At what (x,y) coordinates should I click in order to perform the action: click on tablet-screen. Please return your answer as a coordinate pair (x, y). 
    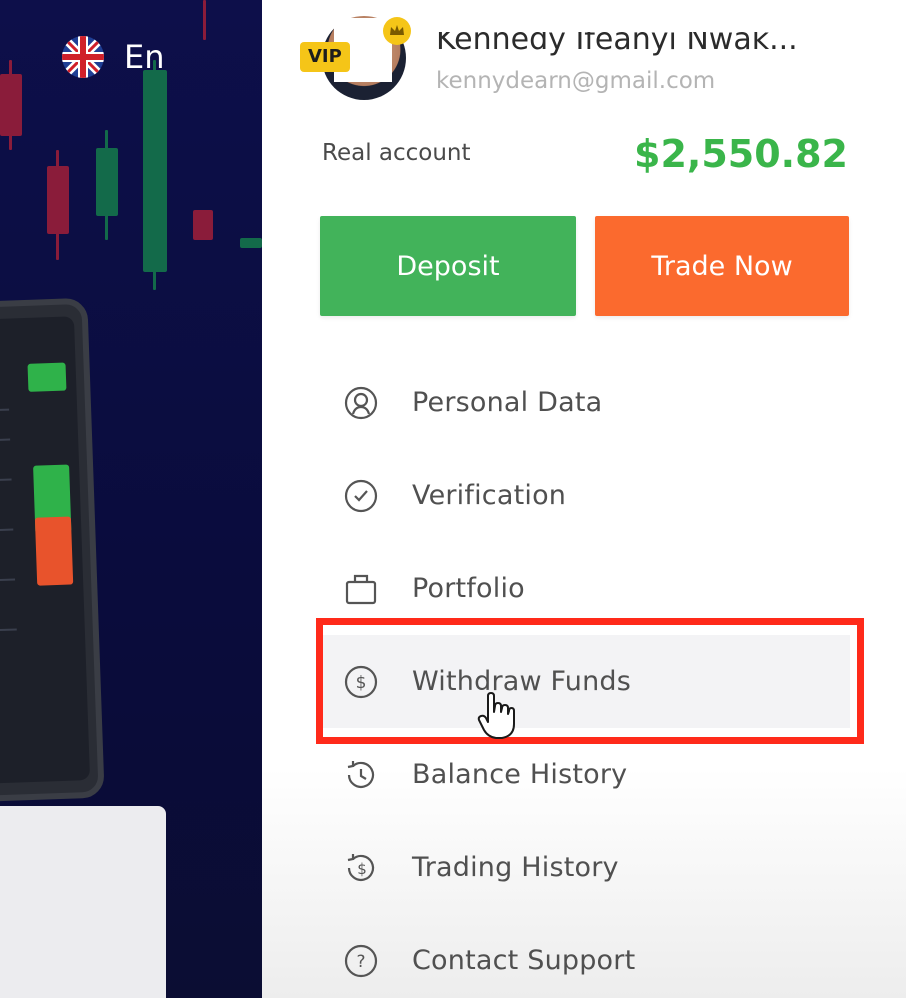
    Looking at the image, I should click on (45, 550).